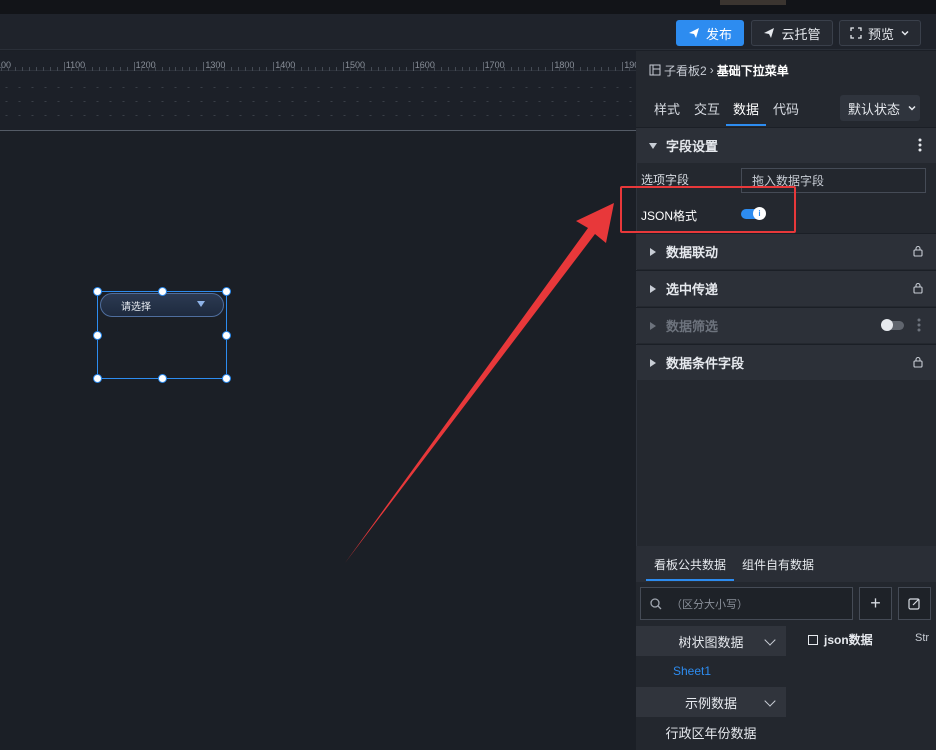 Image resolution: width=936 pixels, height=750 pixels. What do you see at coordinates (692, 671) in the screenshot?
I see `sheet-item: Sheet1` at bounding box center [692, 671].